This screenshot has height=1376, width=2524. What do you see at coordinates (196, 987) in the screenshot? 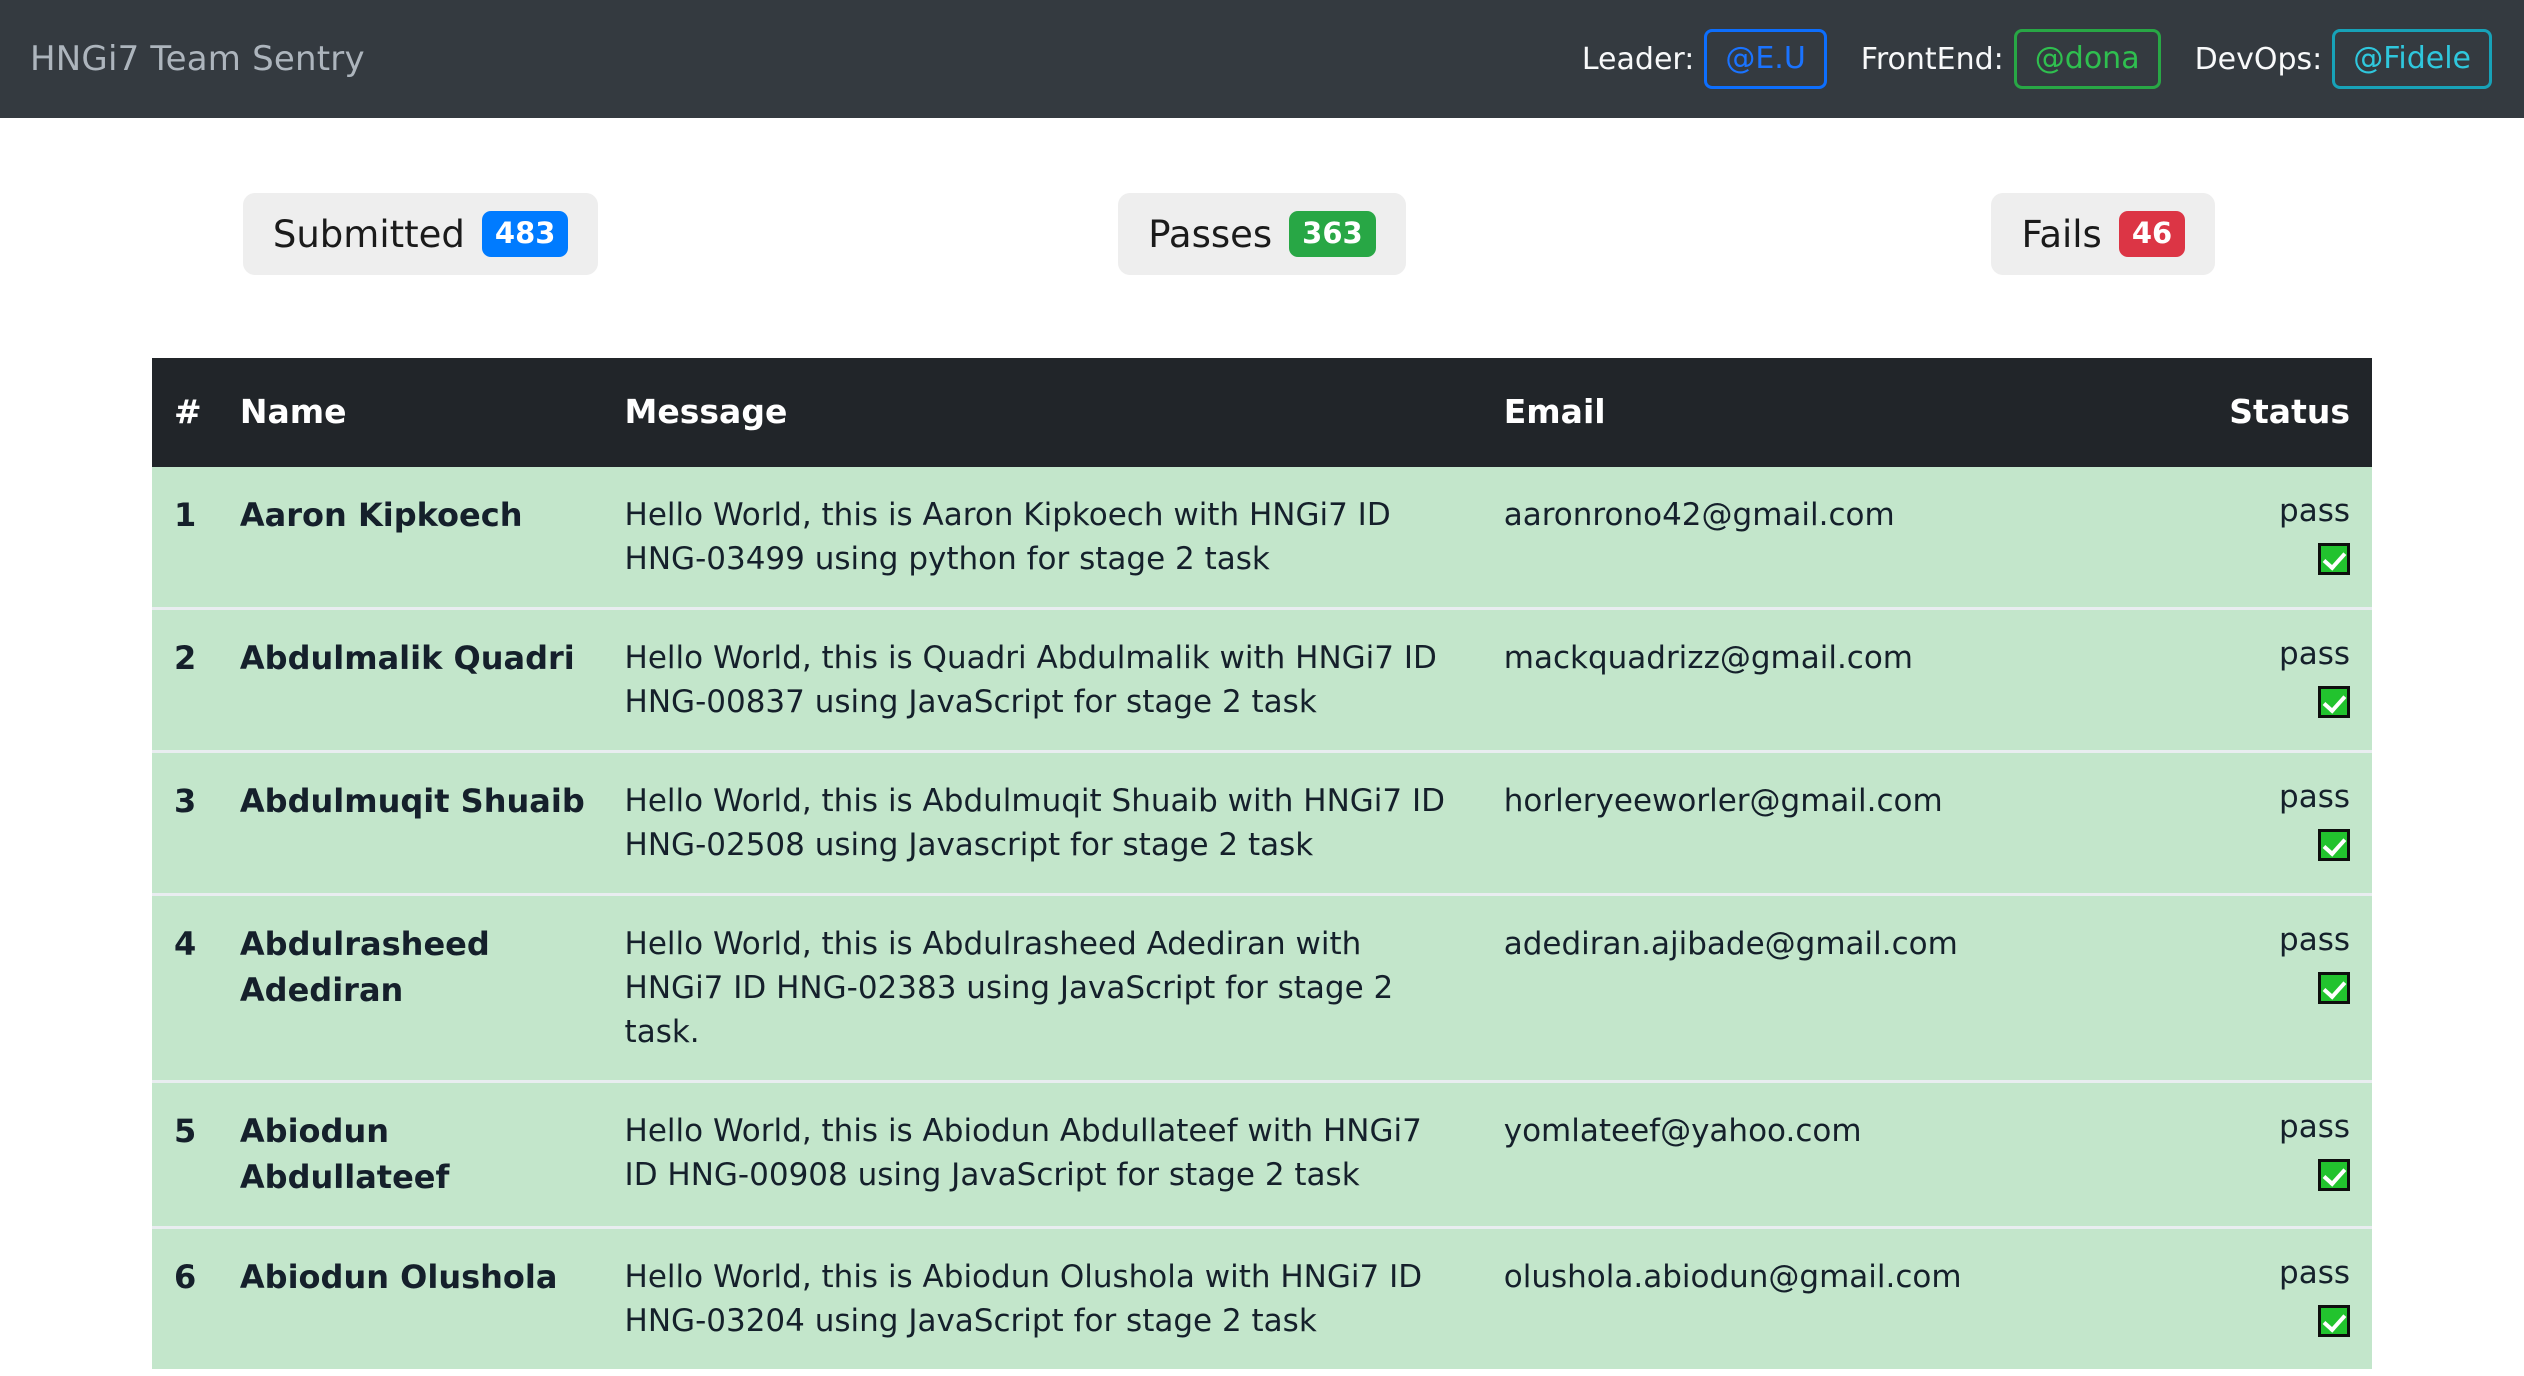
I see `row-number: 4` at bounding box center [196, 987].